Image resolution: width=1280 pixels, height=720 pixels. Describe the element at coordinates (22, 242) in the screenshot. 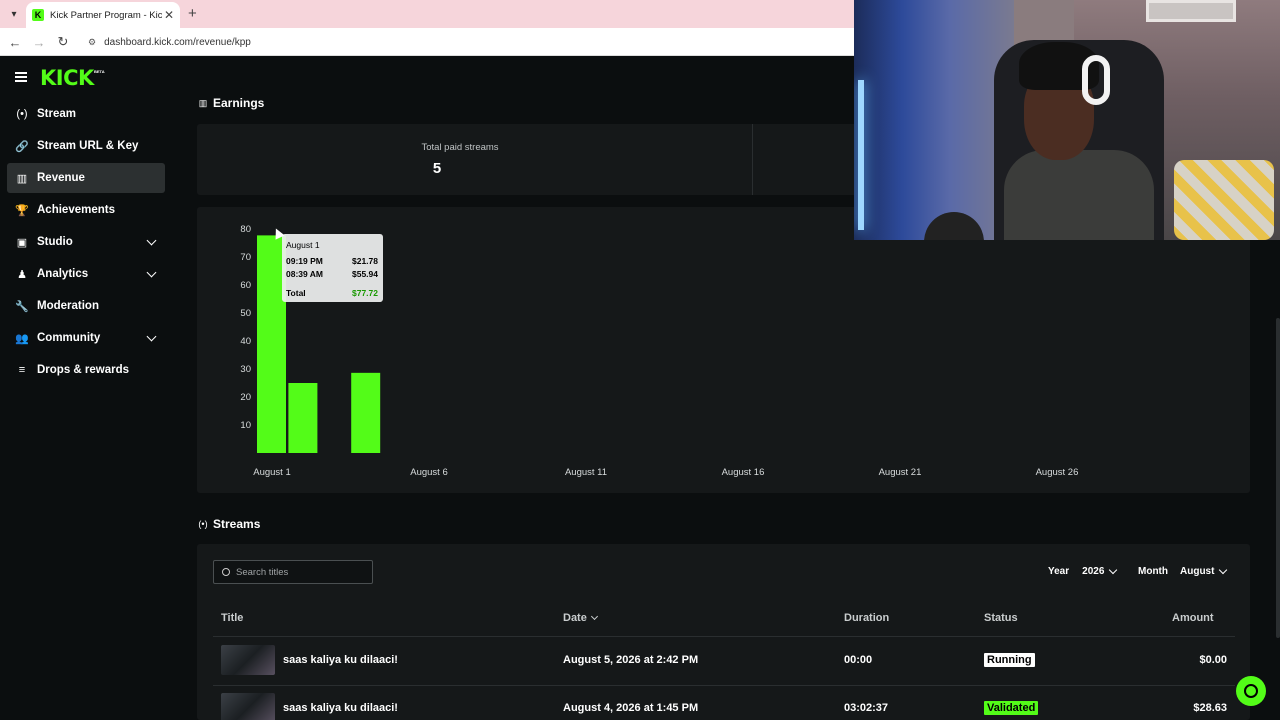

I see `studio-icon: ▣` at that location.